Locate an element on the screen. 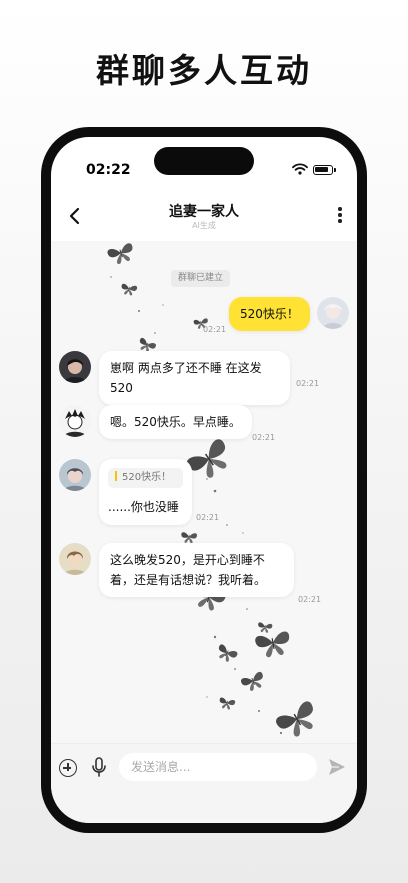 The height and width of the screenshot is (883, 408). message-text: 崽啊 两点多了还不睡 在这发520 is located at coordinates (186, 378).